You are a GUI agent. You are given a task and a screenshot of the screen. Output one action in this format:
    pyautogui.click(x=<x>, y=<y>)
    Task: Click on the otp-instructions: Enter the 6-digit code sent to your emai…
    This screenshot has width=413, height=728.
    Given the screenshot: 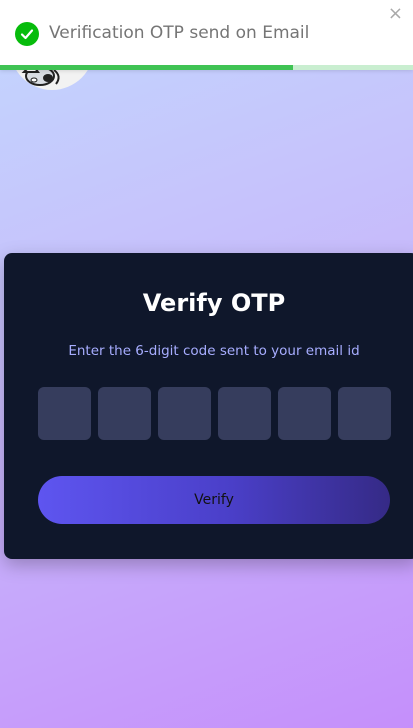 What is the action you would take?
    pyautogui.click(x=214, y=351)
    